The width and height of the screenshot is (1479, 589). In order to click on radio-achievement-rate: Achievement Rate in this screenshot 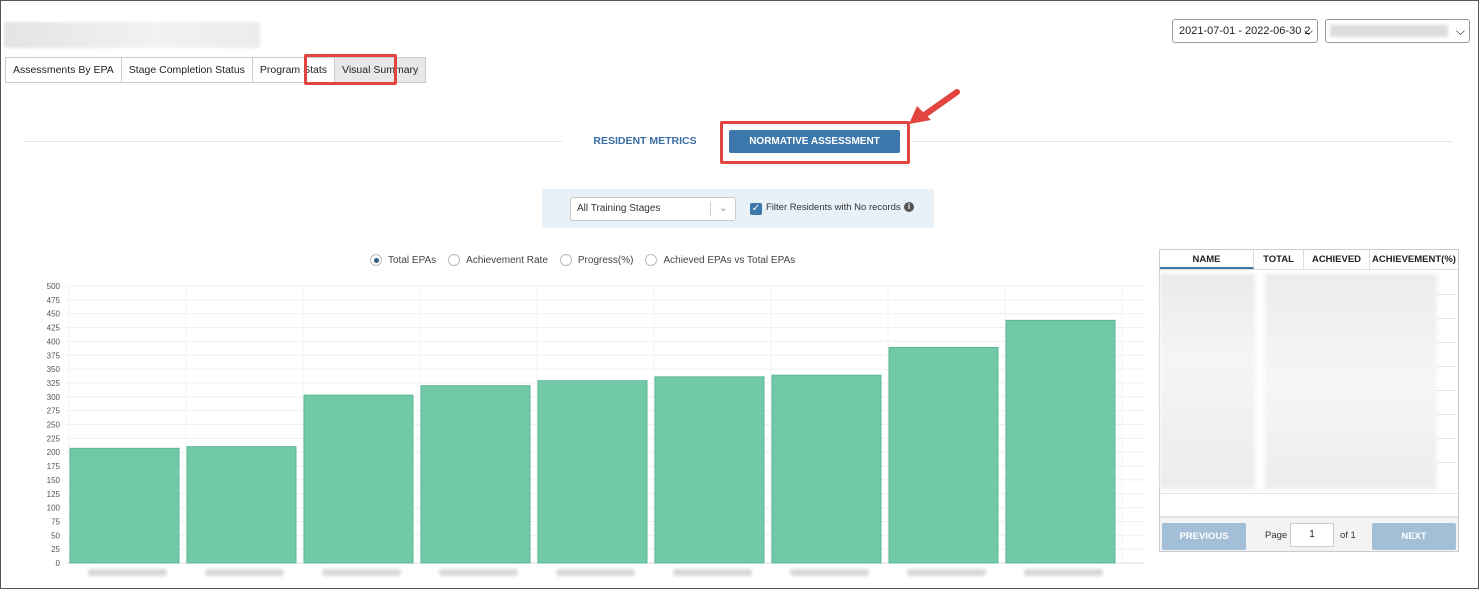, I will do `click(498, 260)`.